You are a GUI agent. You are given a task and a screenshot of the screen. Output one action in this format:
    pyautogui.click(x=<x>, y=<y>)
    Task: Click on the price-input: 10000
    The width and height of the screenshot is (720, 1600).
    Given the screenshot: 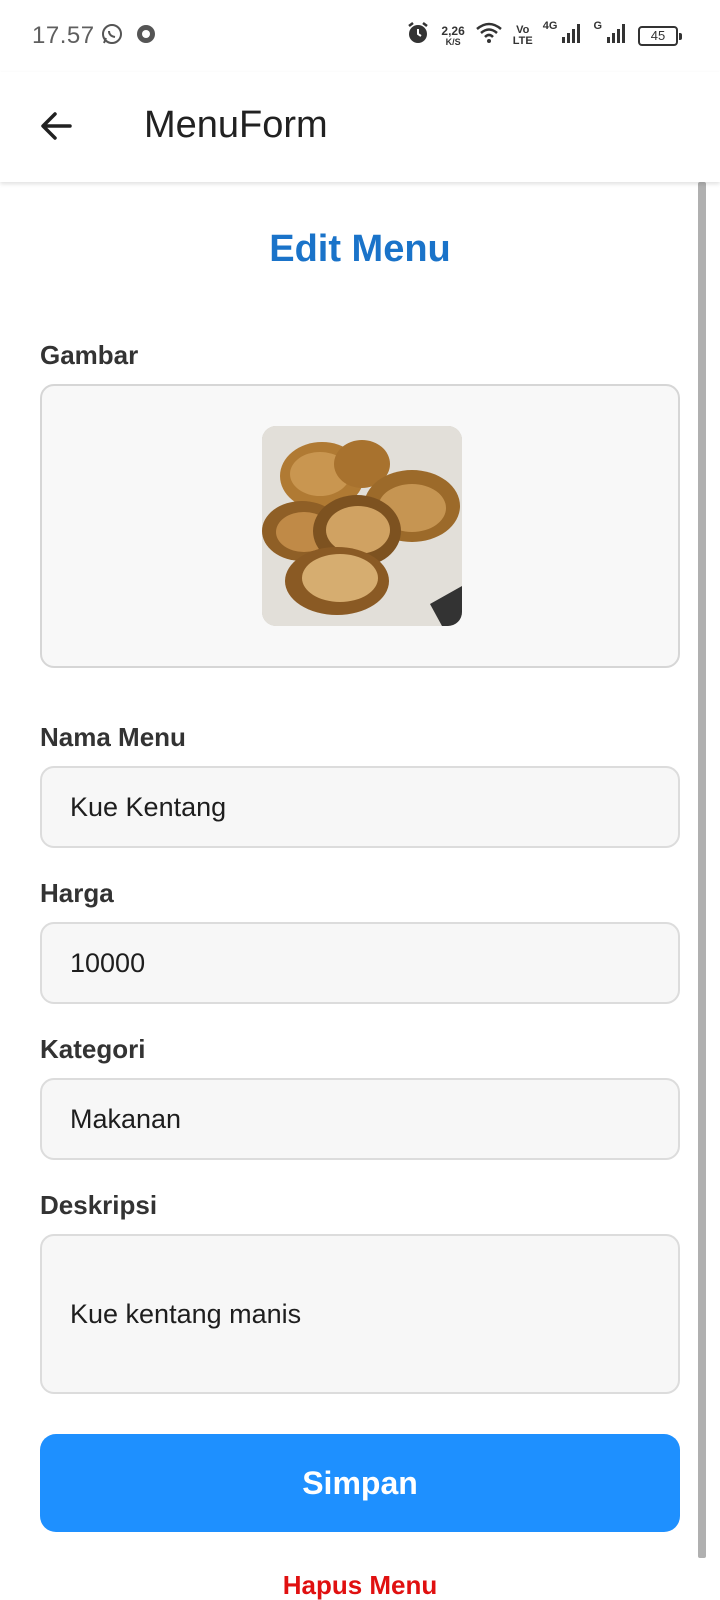 What is the action you would take?
    pyautogui.click(x=360, y=963)
    